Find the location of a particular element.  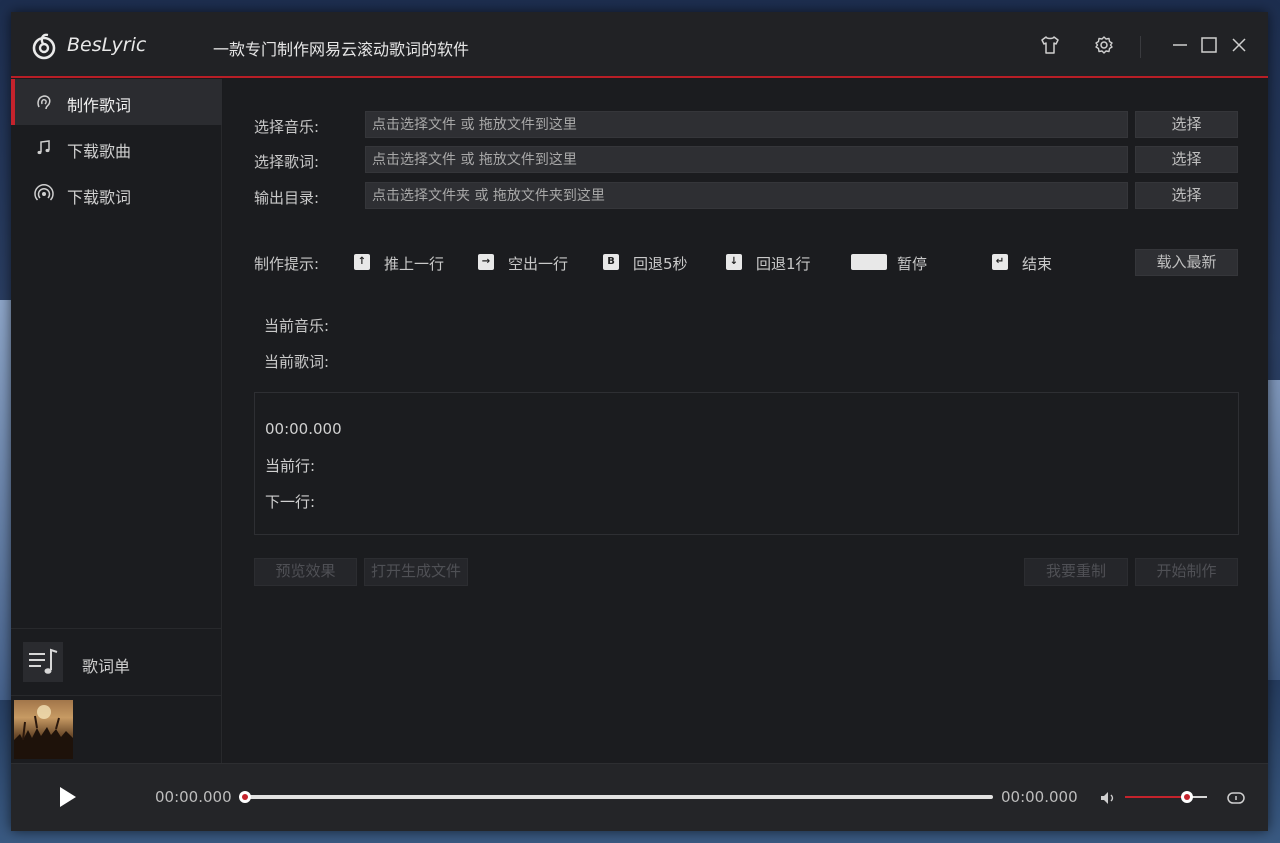

output-label: 输出目录: is located at coordinates (287, 198).